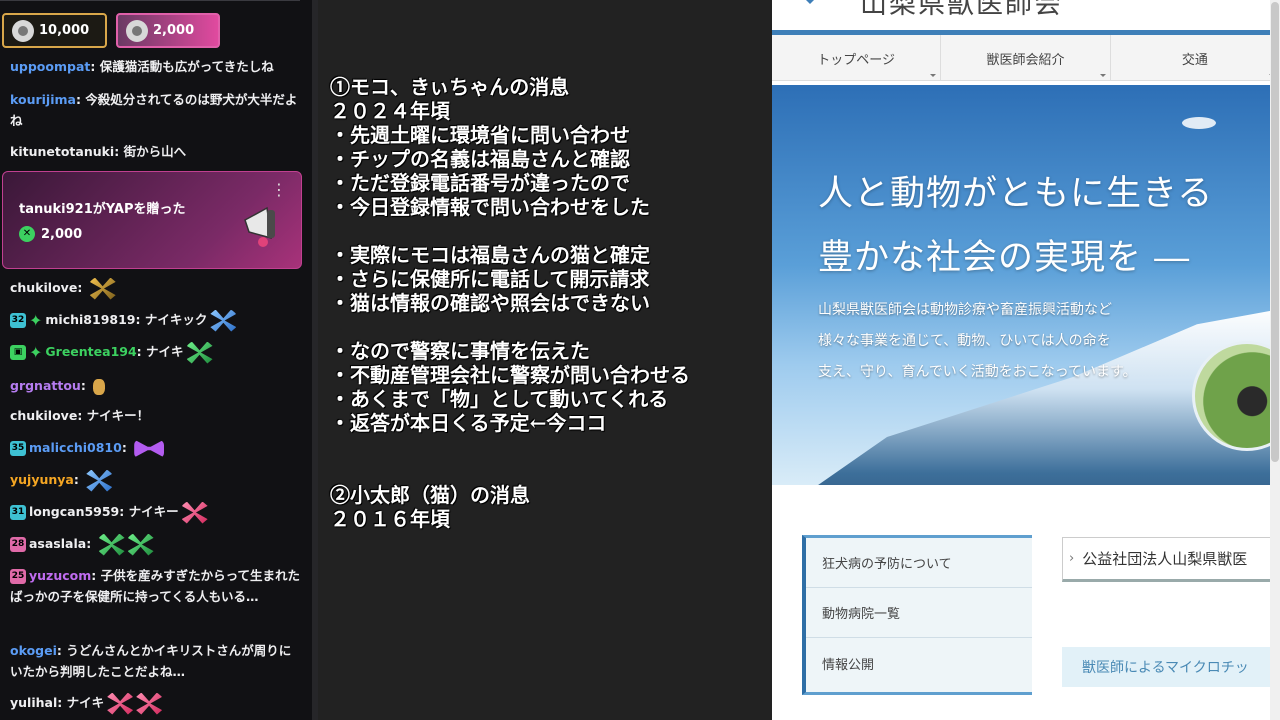  I want to click on chat-message: yujyunya:, so click(155, 480).